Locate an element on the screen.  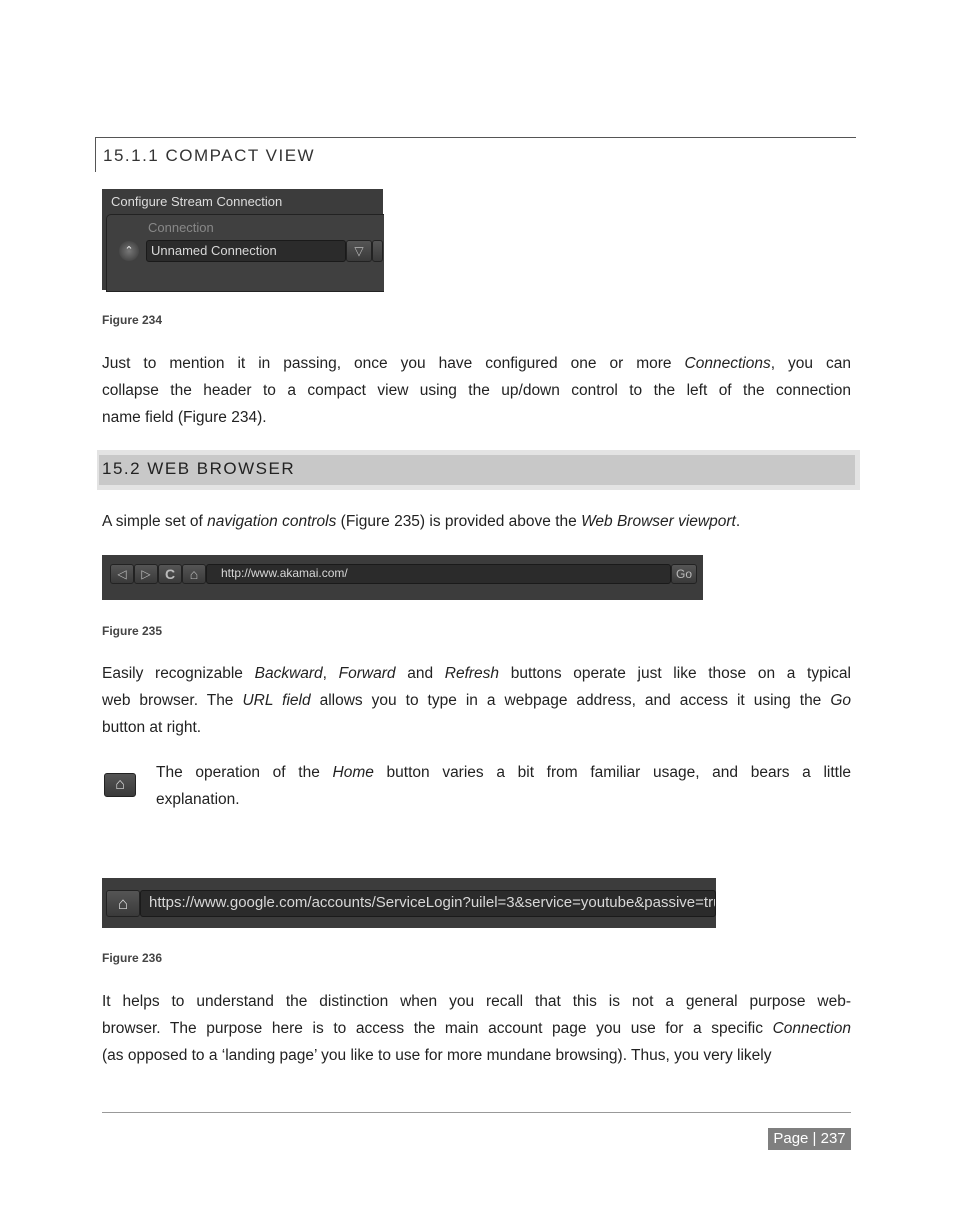
section-heading-web-browser: 15.2 WEB BROWSER is located at coordinates (477, 470).